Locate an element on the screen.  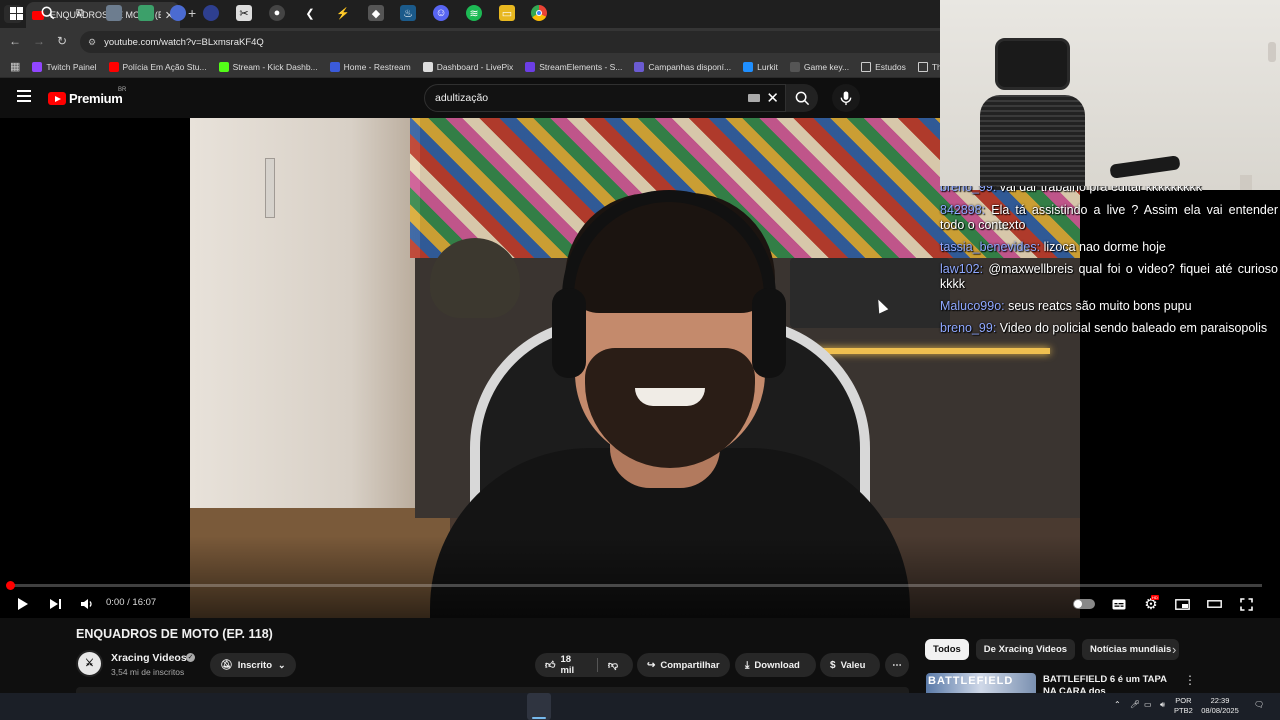
new-tab-button: + is located at coordinates (192, 13).